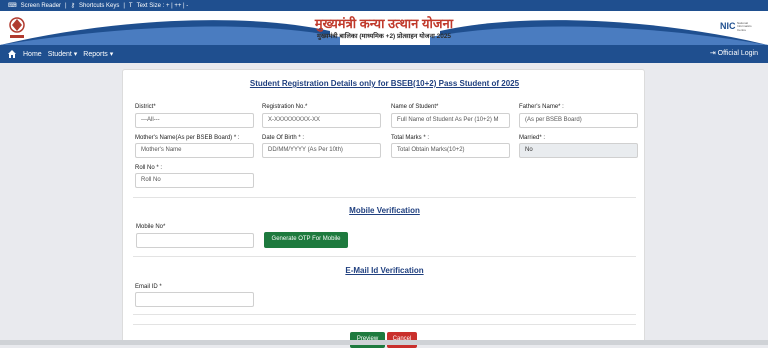 The height and width of the screenshot is (348, 768). I want to click on mobile-no-label: Mobile No*, so click(151, 227).